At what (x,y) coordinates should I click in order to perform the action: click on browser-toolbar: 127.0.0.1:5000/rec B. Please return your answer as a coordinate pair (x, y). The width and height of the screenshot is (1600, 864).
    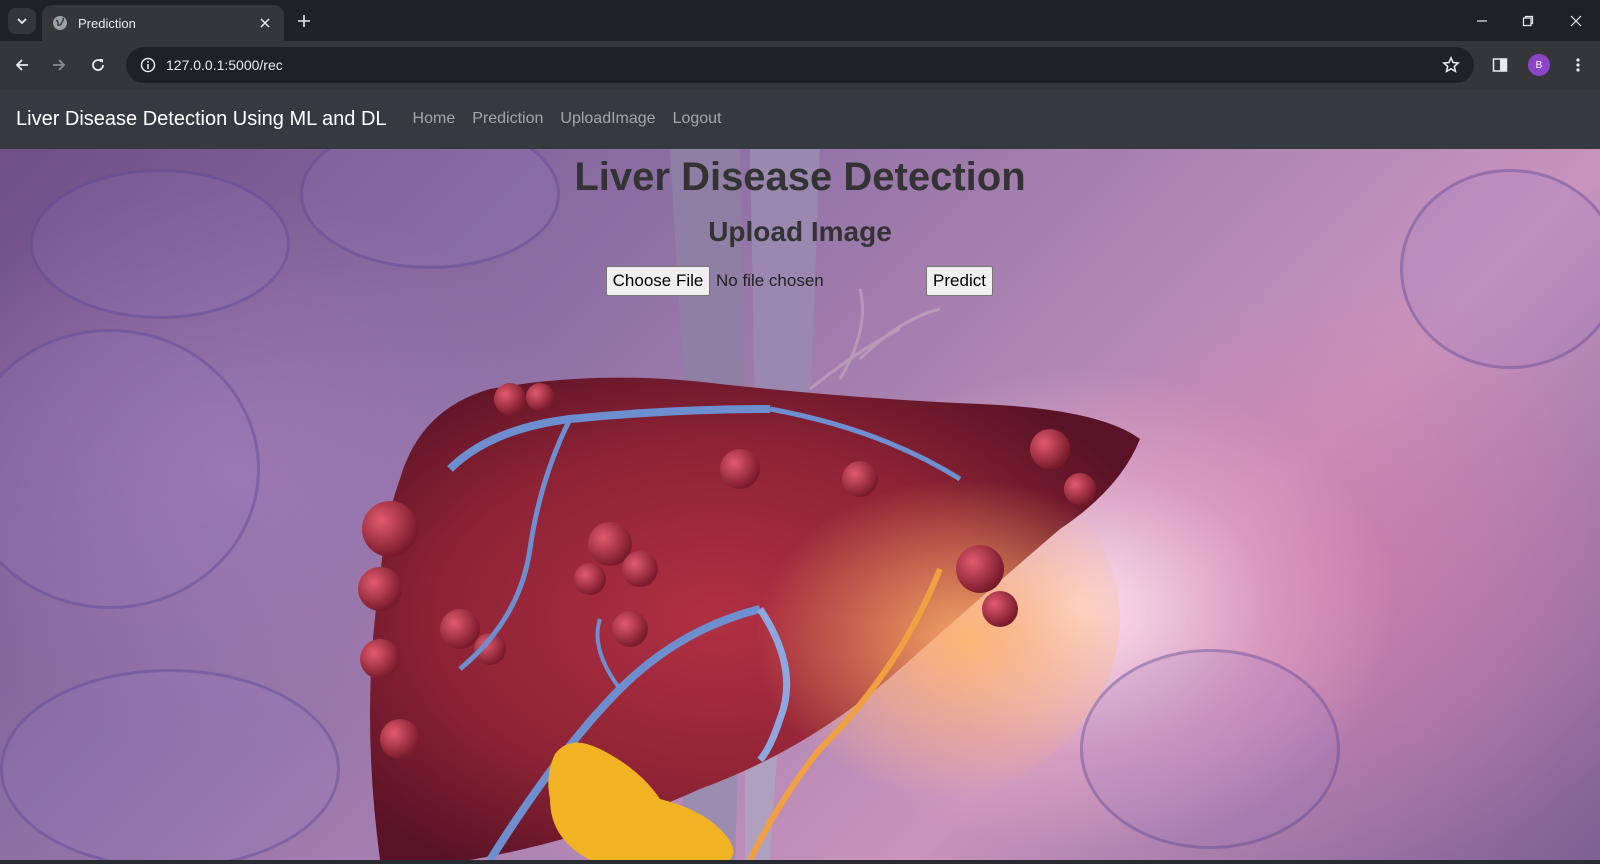
    Looking at the image, I should click on (800, 65).